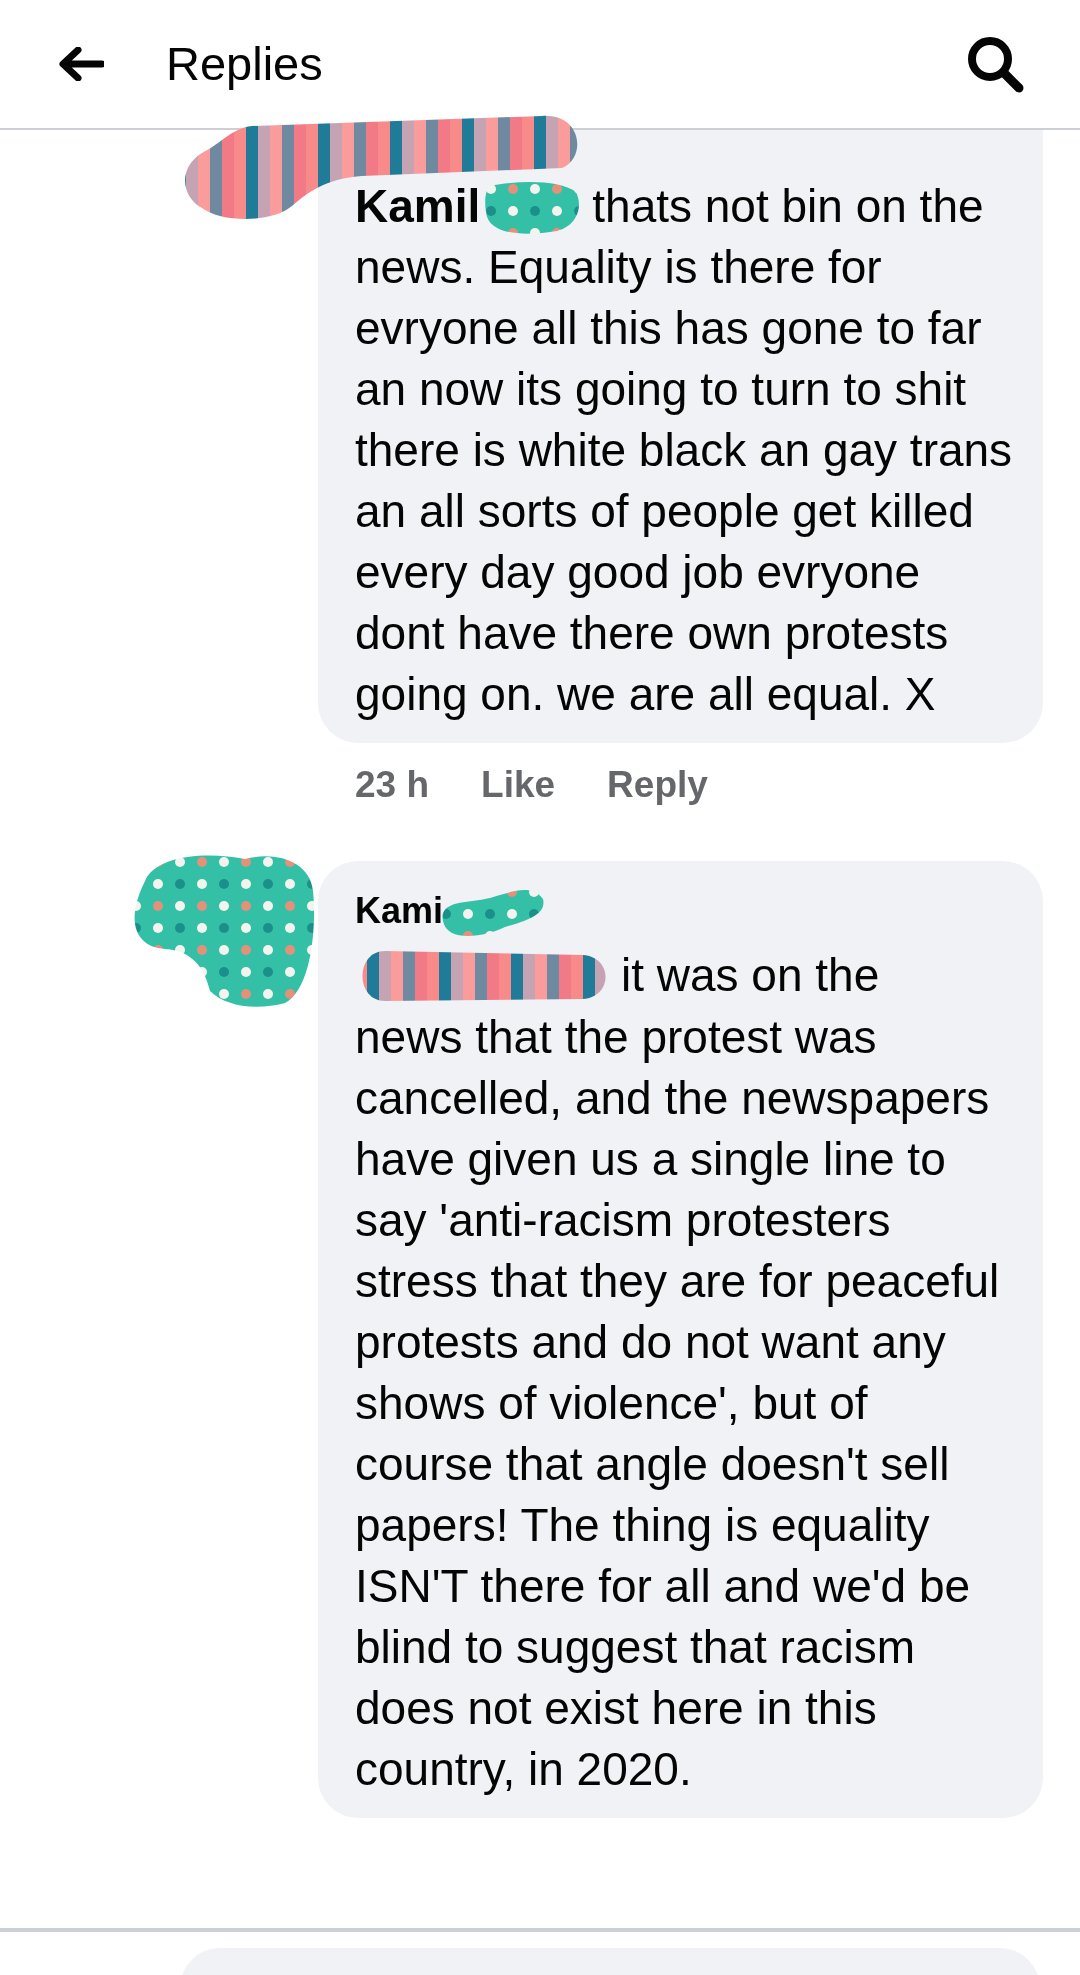 The height and width of the screenshot is (1975, 1080). What do you see at coordinates (399, 910) in the screenshot?
I see `author-name: Kami` at bounding box center [399, 910].